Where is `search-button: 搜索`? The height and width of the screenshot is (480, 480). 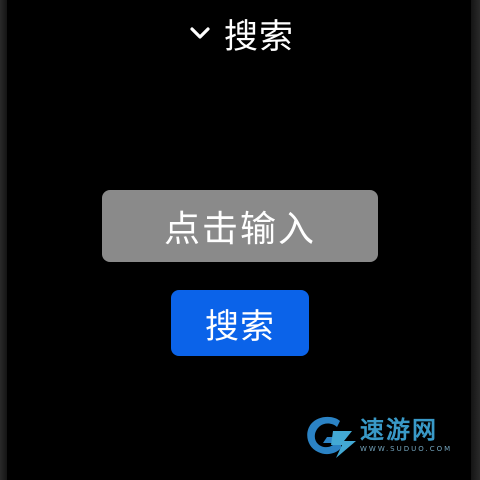
search-button: 搜索 is located at coordinates (240, 323).